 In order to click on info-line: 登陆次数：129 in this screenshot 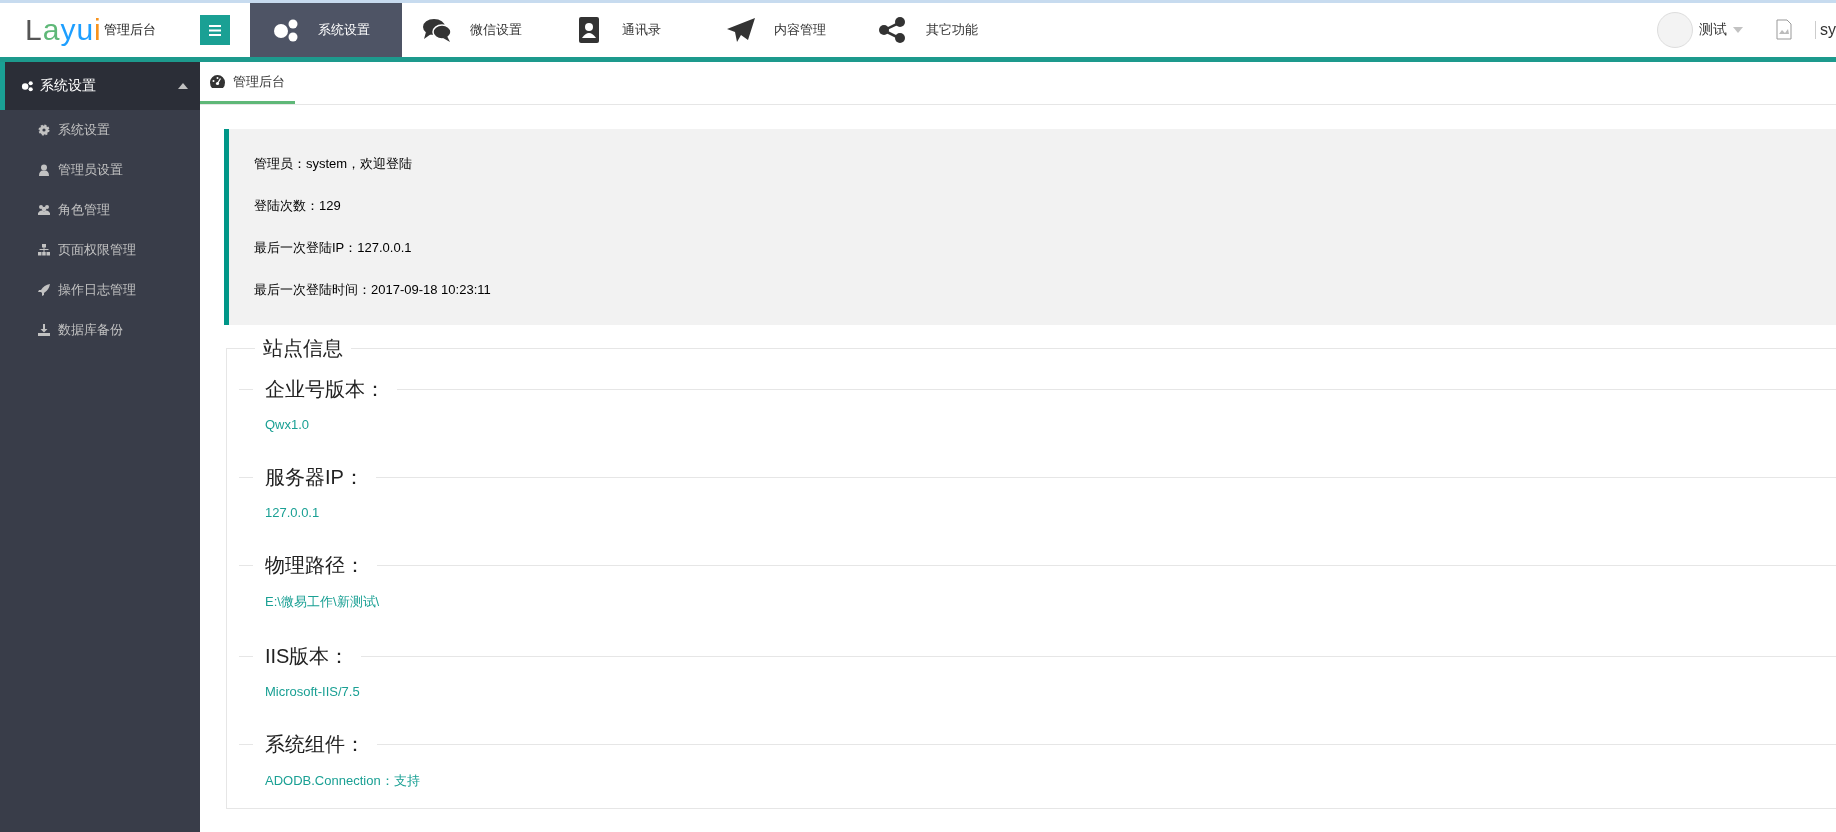, I will do `click(298, 206)`.